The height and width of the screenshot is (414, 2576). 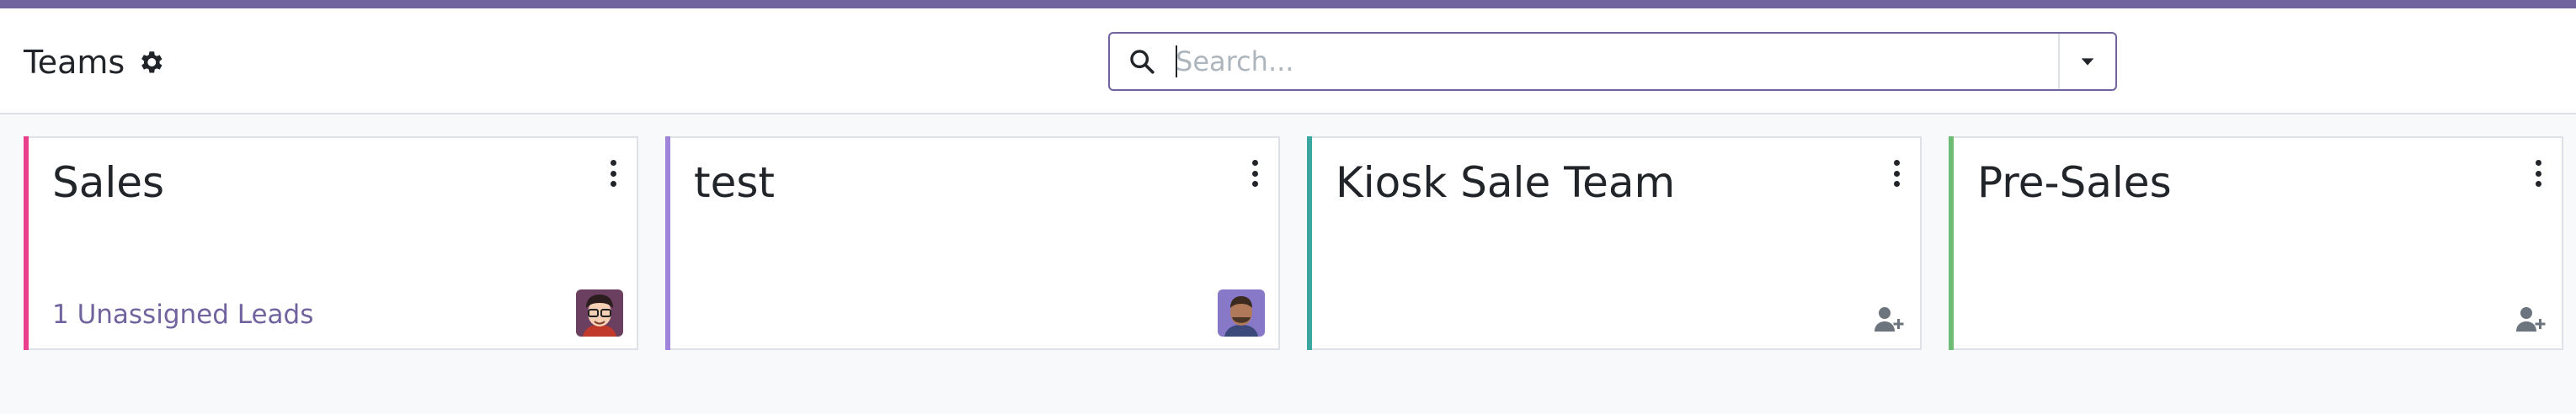 What do you see at coordinates (734, 182) in the screenshot?
I see `card-title: test` at bounding box center [734, 182].